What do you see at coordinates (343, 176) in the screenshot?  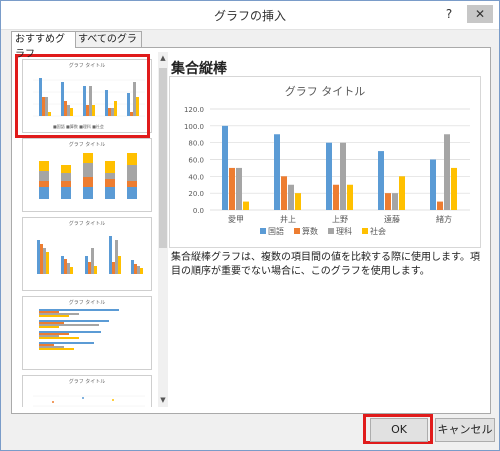 I see `bar-理科-上野` at bounding box center [343, 176].